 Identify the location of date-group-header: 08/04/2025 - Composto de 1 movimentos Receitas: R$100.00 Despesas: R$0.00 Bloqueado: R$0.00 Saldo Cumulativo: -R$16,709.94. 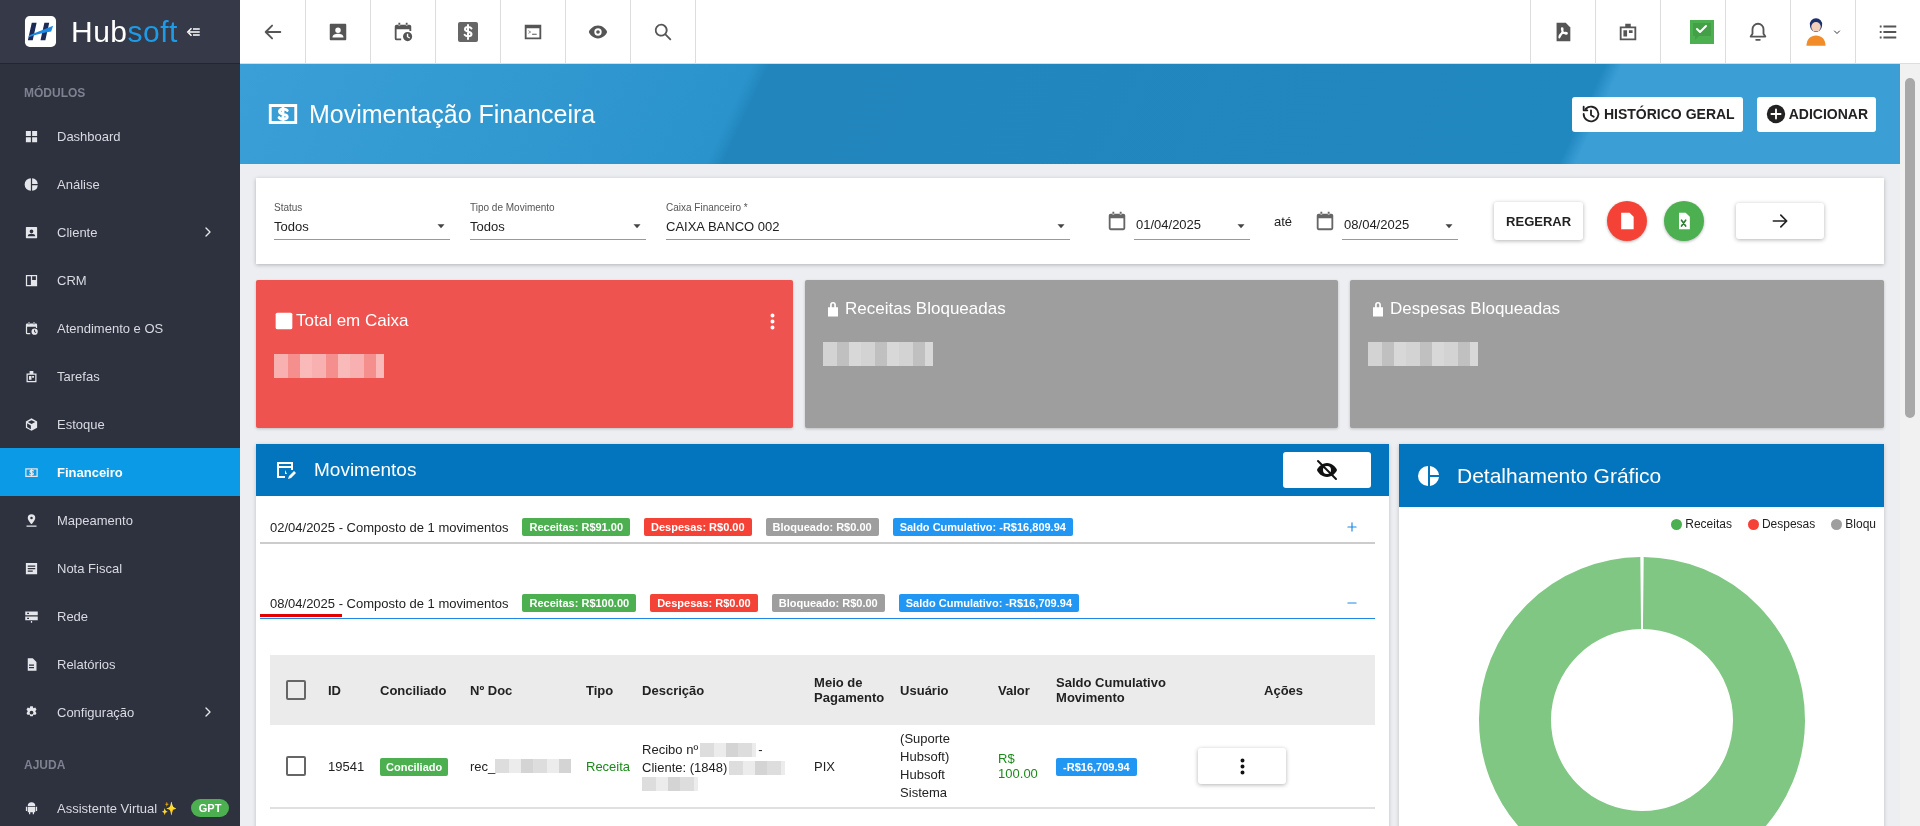
(817, 595).